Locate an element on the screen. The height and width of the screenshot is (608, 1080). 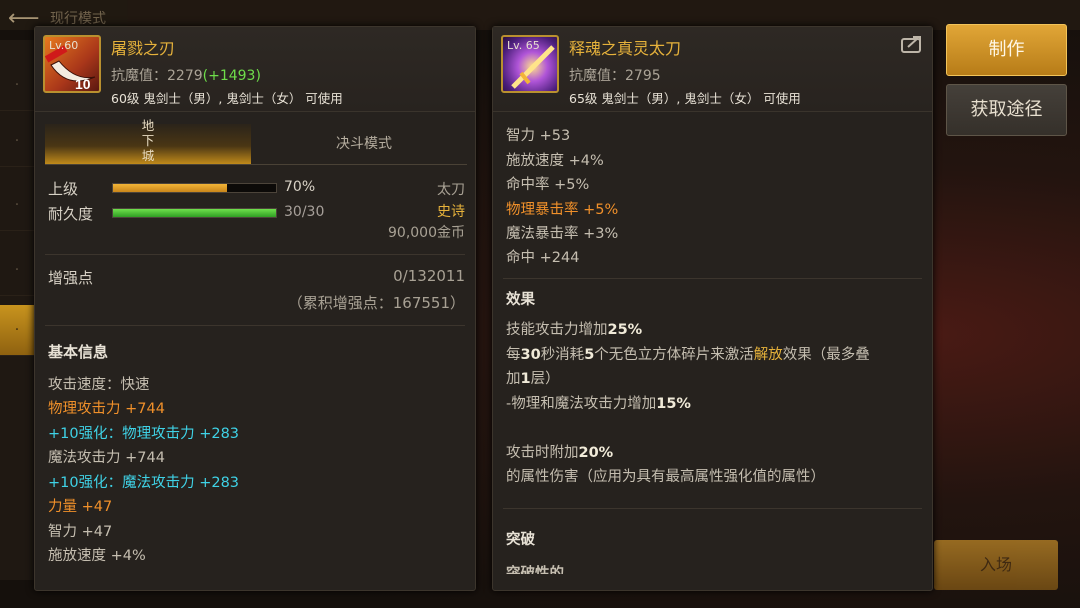
resist-value: 抗魔值：2279(+1493) is located at coordinates (186, 75).